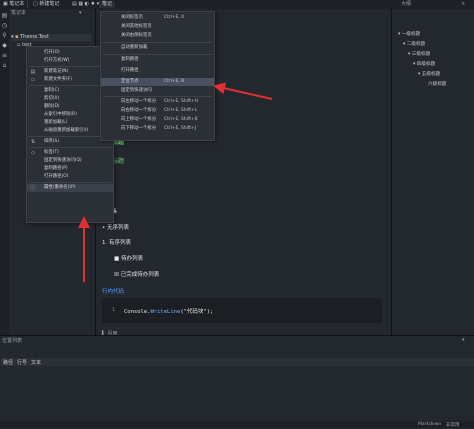 Image resolution: width=474 pixels, height=429 pixels. What do you see at coordinates (46, 4) in the screenshot?
I see `new-note-button: ▢ 新建笔记` at bounding box center [46, 4].